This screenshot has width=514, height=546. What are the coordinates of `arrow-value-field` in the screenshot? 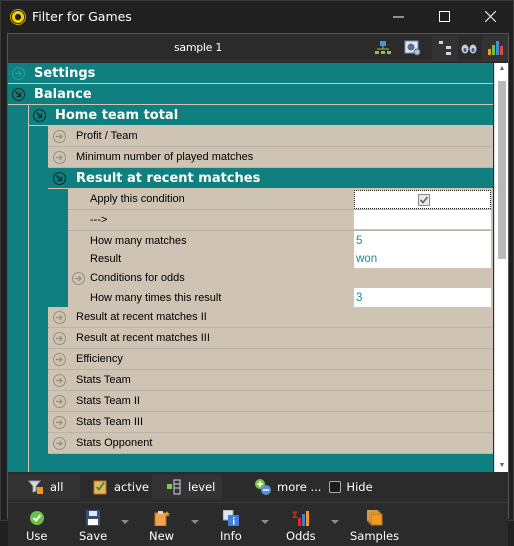 It's located at (422, 219).